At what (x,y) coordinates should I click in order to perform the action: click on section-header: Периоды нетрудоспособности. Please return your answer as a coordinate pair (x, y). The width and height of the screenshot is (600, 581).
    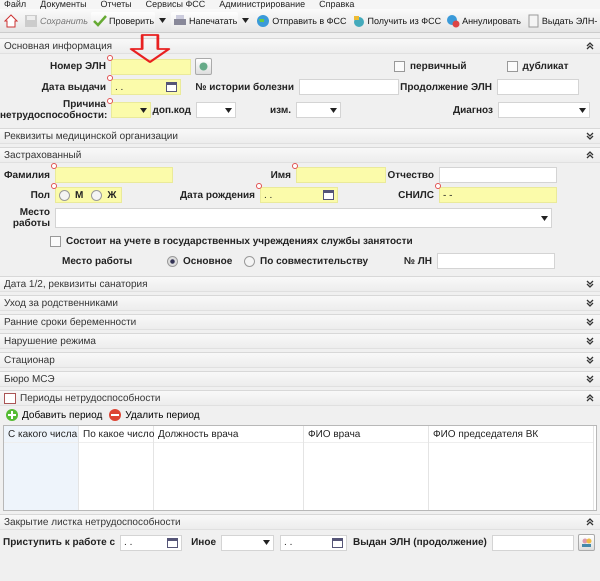
    Looking at the image, I should click on (300, 398).